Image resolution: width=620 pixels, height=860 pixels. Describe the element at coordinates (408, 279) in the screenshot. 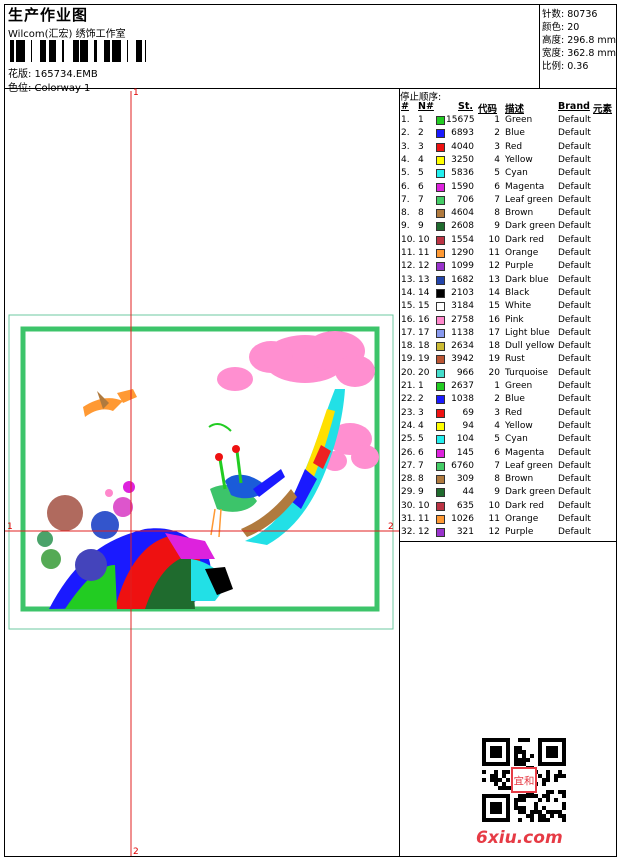

I see `row-index: 13.` at that location.